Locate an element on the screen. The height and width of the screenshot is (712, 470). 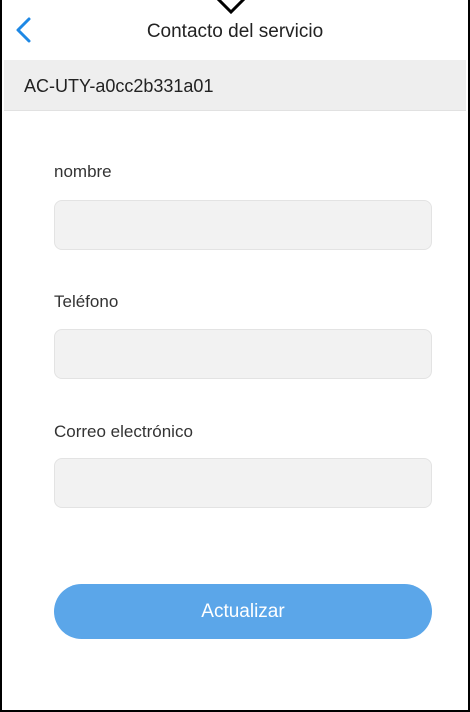
top-notch-decoration is located at coordinates (231, 7).